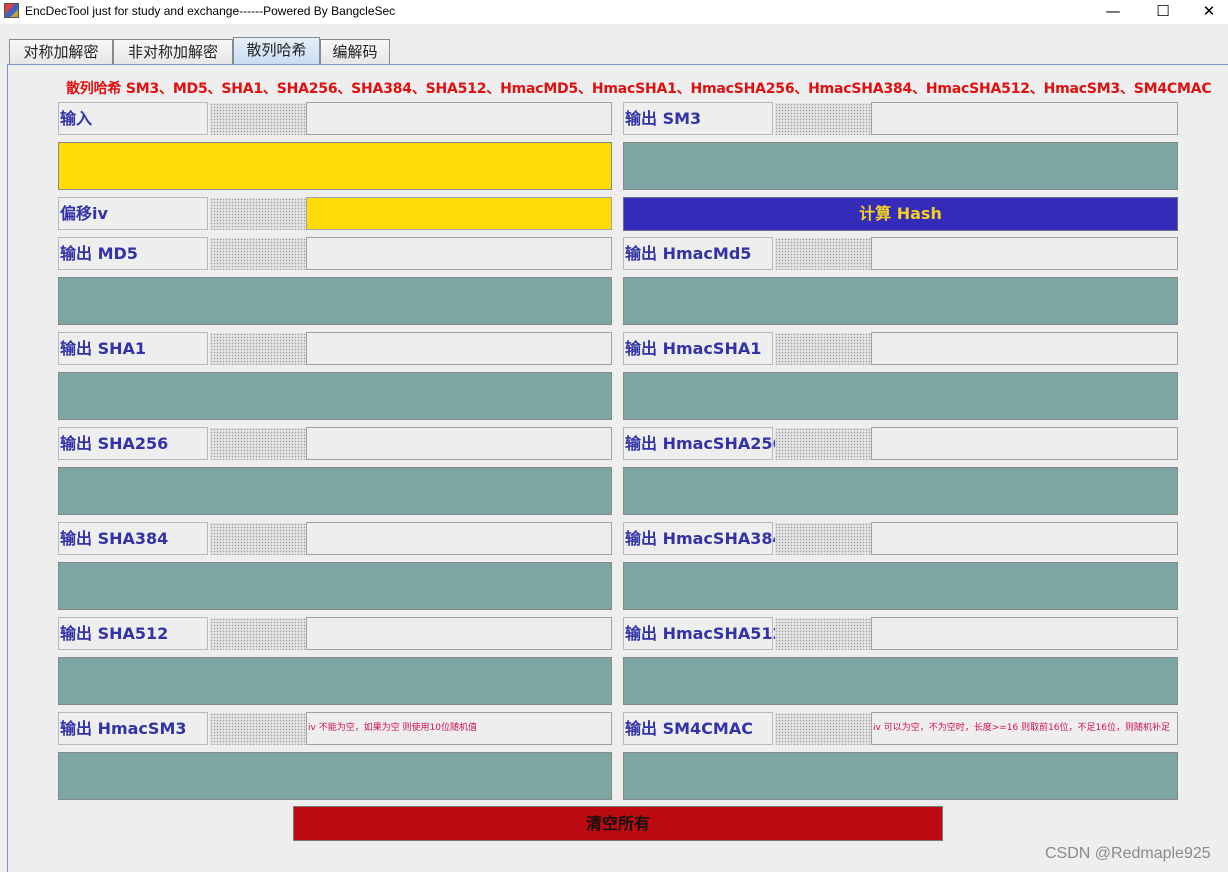 The image size is (1228, 872). Describe the element at coordinates (900, 396) in the screenshot. I see `hmacsha1-output` at that location.